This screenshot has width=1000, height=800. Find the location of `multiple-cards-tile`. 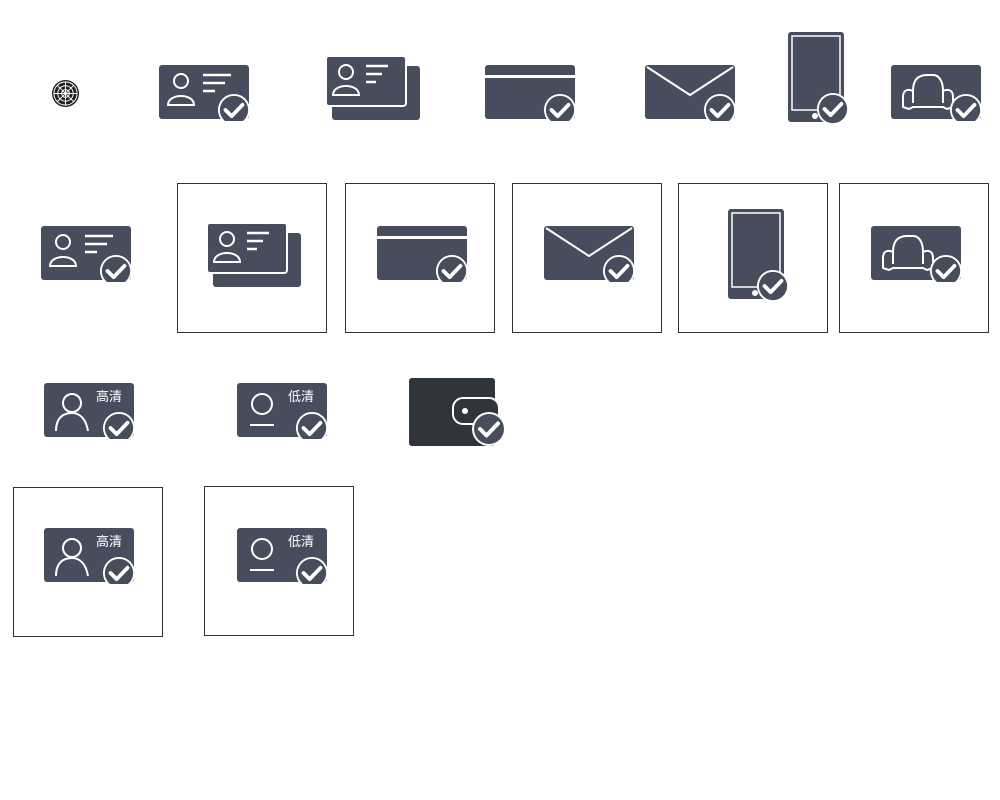

multiple-cards-tile is located at coordinates (252, 258).